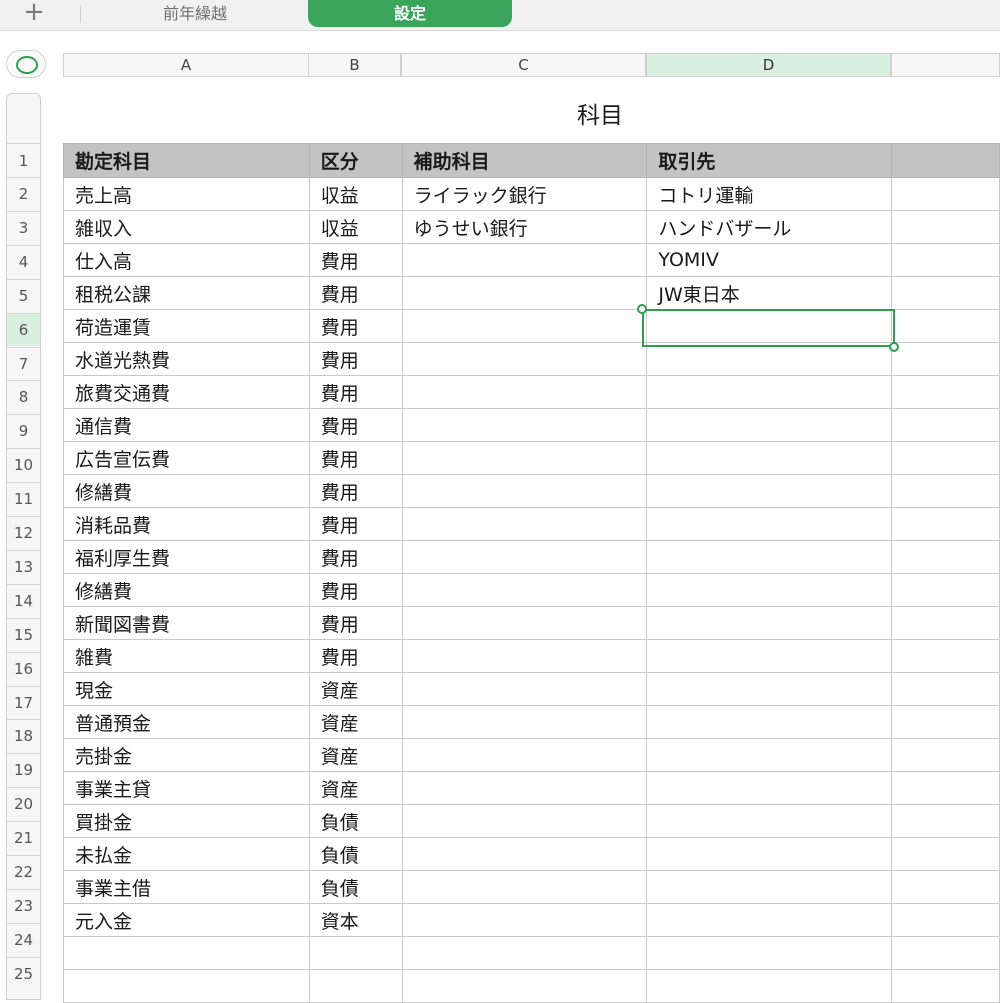 The height and width of the screenshot is (1003, 1000). I want to click on table-cell-account-name: 水道光熱費, so click(186, 359).